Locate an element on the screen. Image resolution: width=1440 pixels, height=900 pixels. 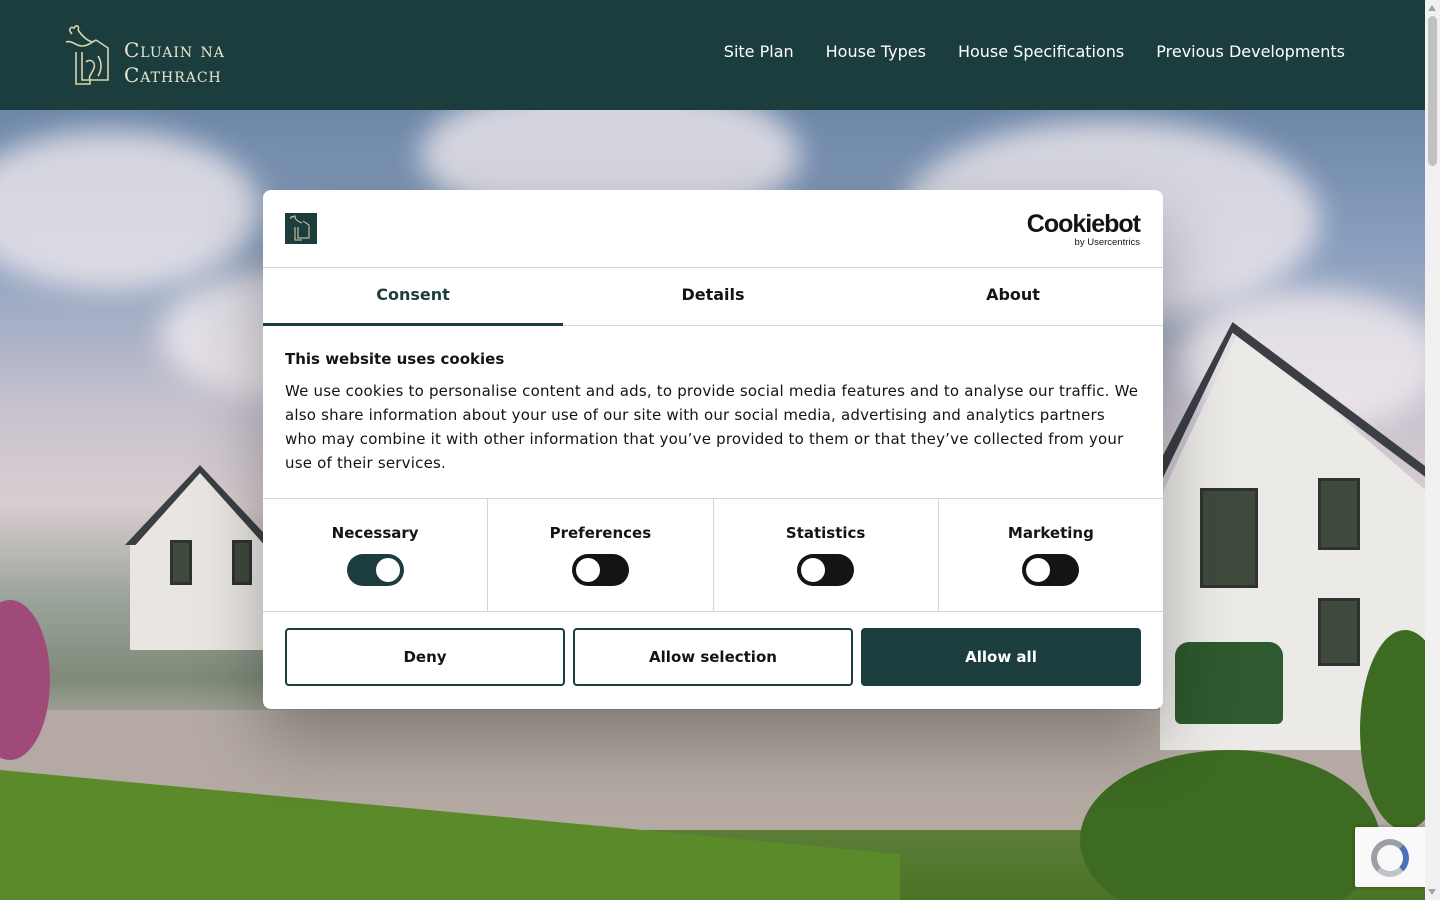
logo-line-1: Cluain na is located at coordinates (174, 50).